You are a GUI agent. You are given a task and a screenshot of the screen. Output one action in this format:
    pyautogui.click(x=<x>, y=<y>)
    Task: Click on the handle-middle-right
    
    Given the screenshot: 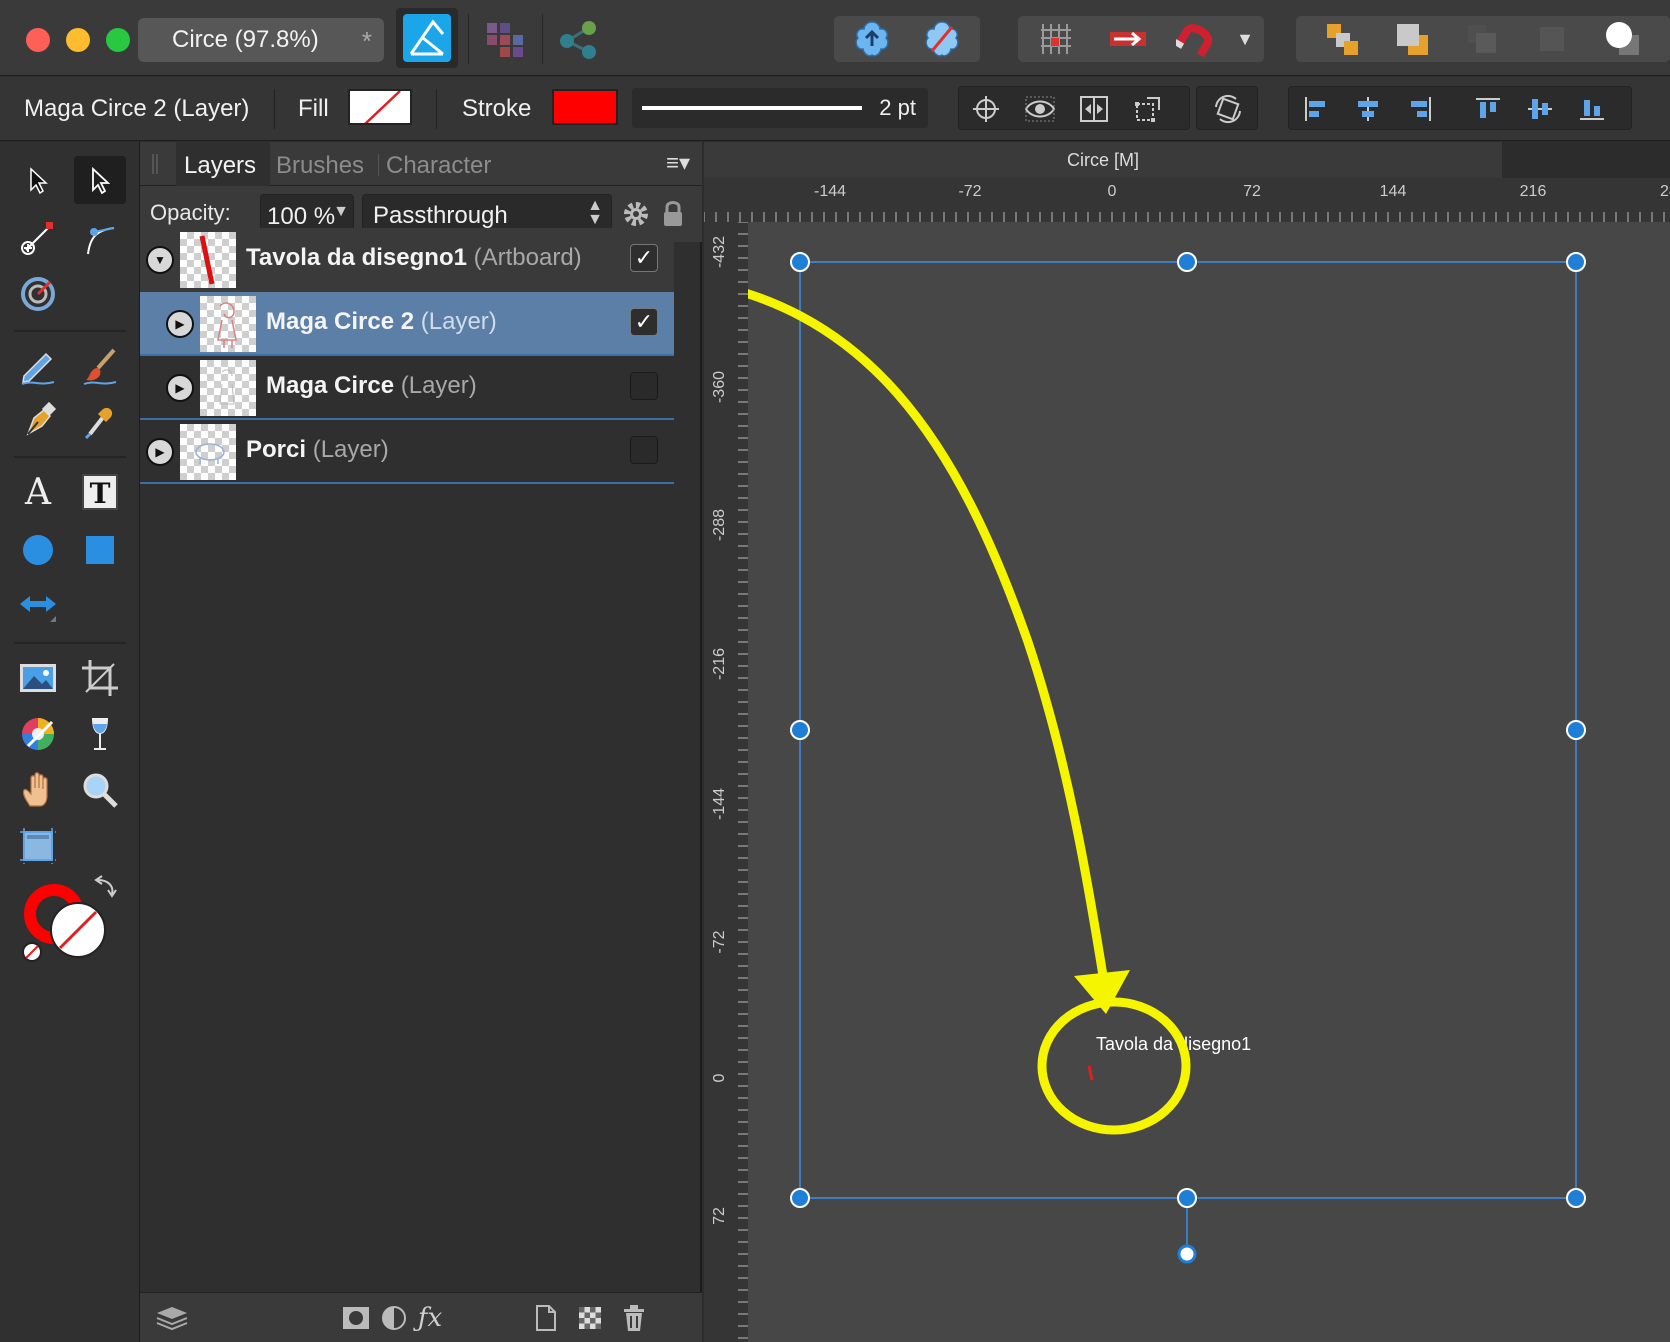 What is the action you would take?
    pyautogui.click(x=1576, y=730)
    